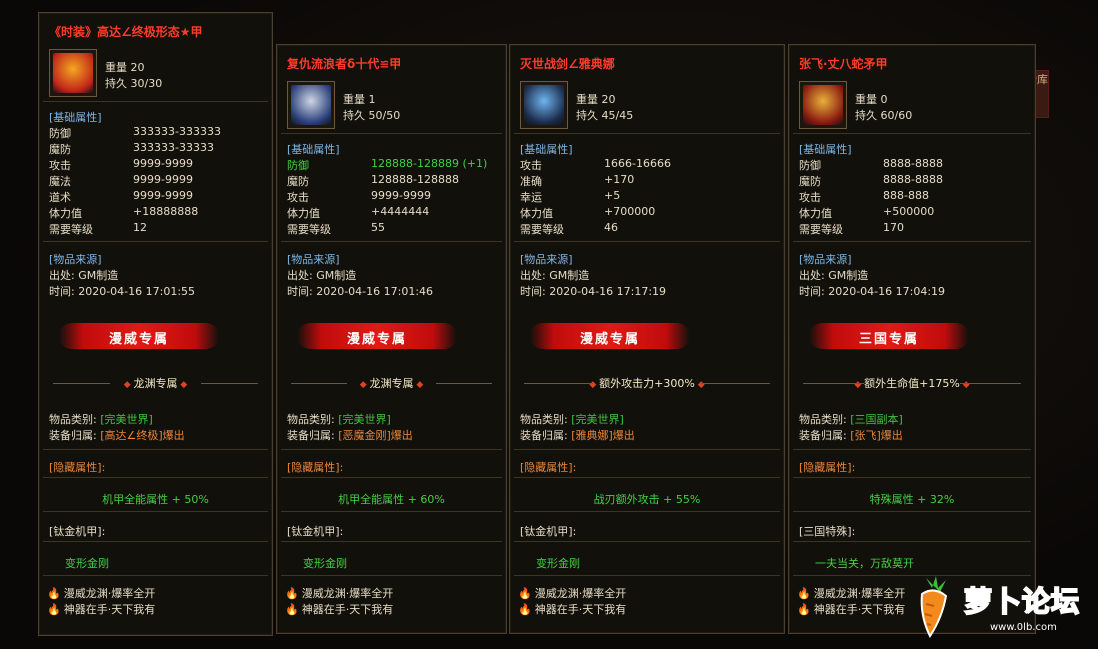  What do you see at coordinates (391, 165) in the screenshot?
I see `attribute-row: 防御 128888-128889 (+1)` at bounding box center [391, 165].